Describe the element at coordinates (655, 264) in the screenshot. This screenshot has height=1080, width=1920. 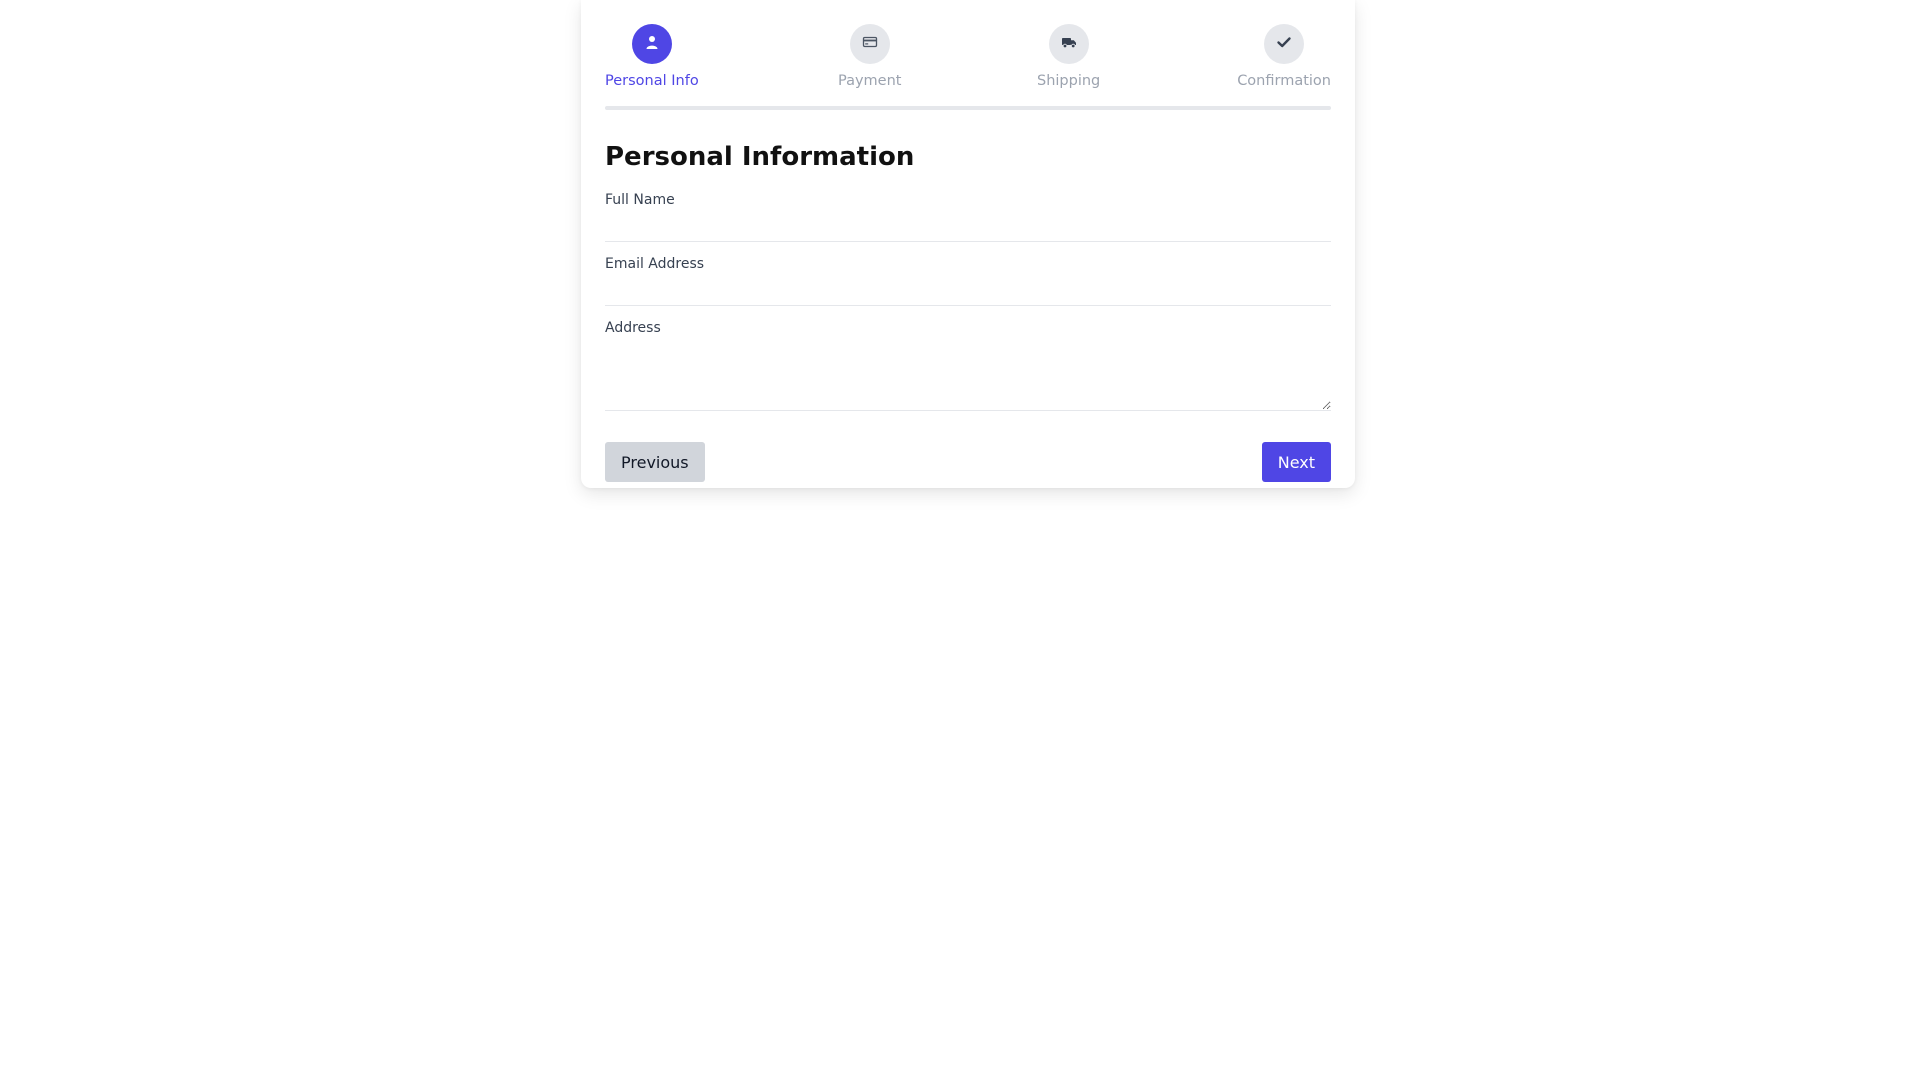
I see `email-label: Email Address` at that location.